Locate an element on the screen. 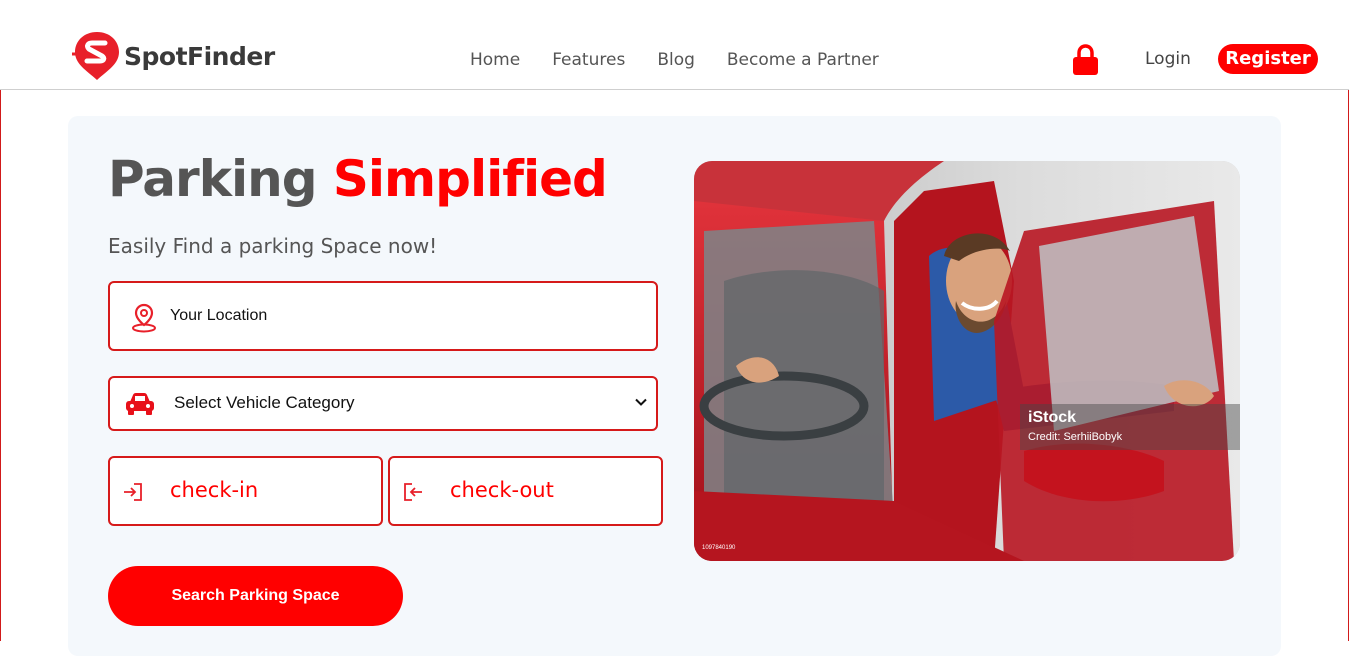  chevron-down-icon is located at coordinates (641, 402).